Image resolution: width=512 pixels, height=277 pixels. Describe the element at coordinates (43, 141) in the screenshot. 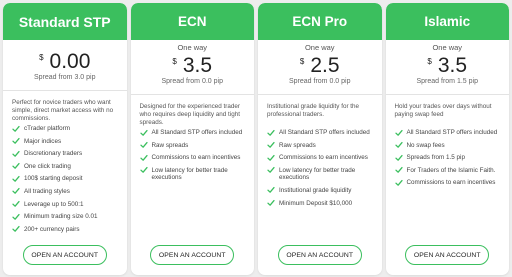

I see `feature-text: Major indices` at that location.